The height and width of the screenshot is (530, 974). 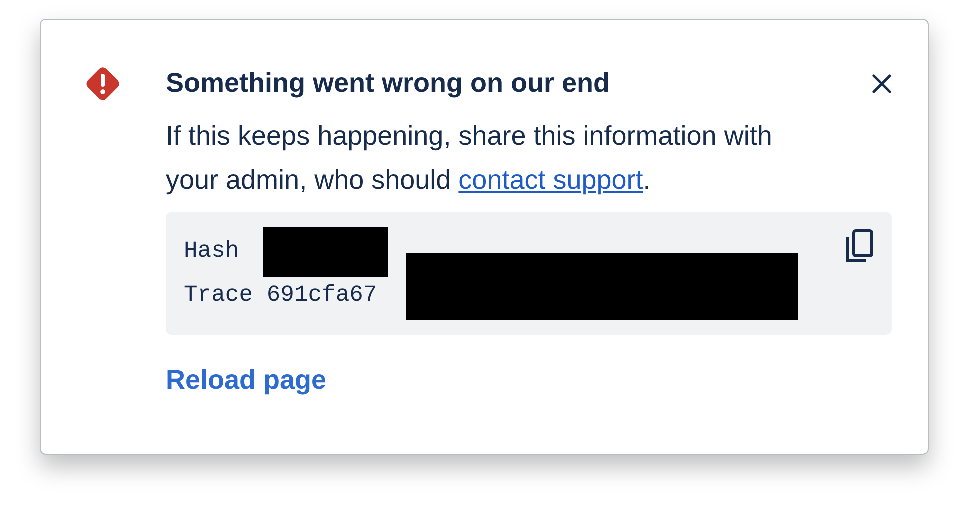 I want to click on reload-link: Reload page, so click(x=246, y=380).